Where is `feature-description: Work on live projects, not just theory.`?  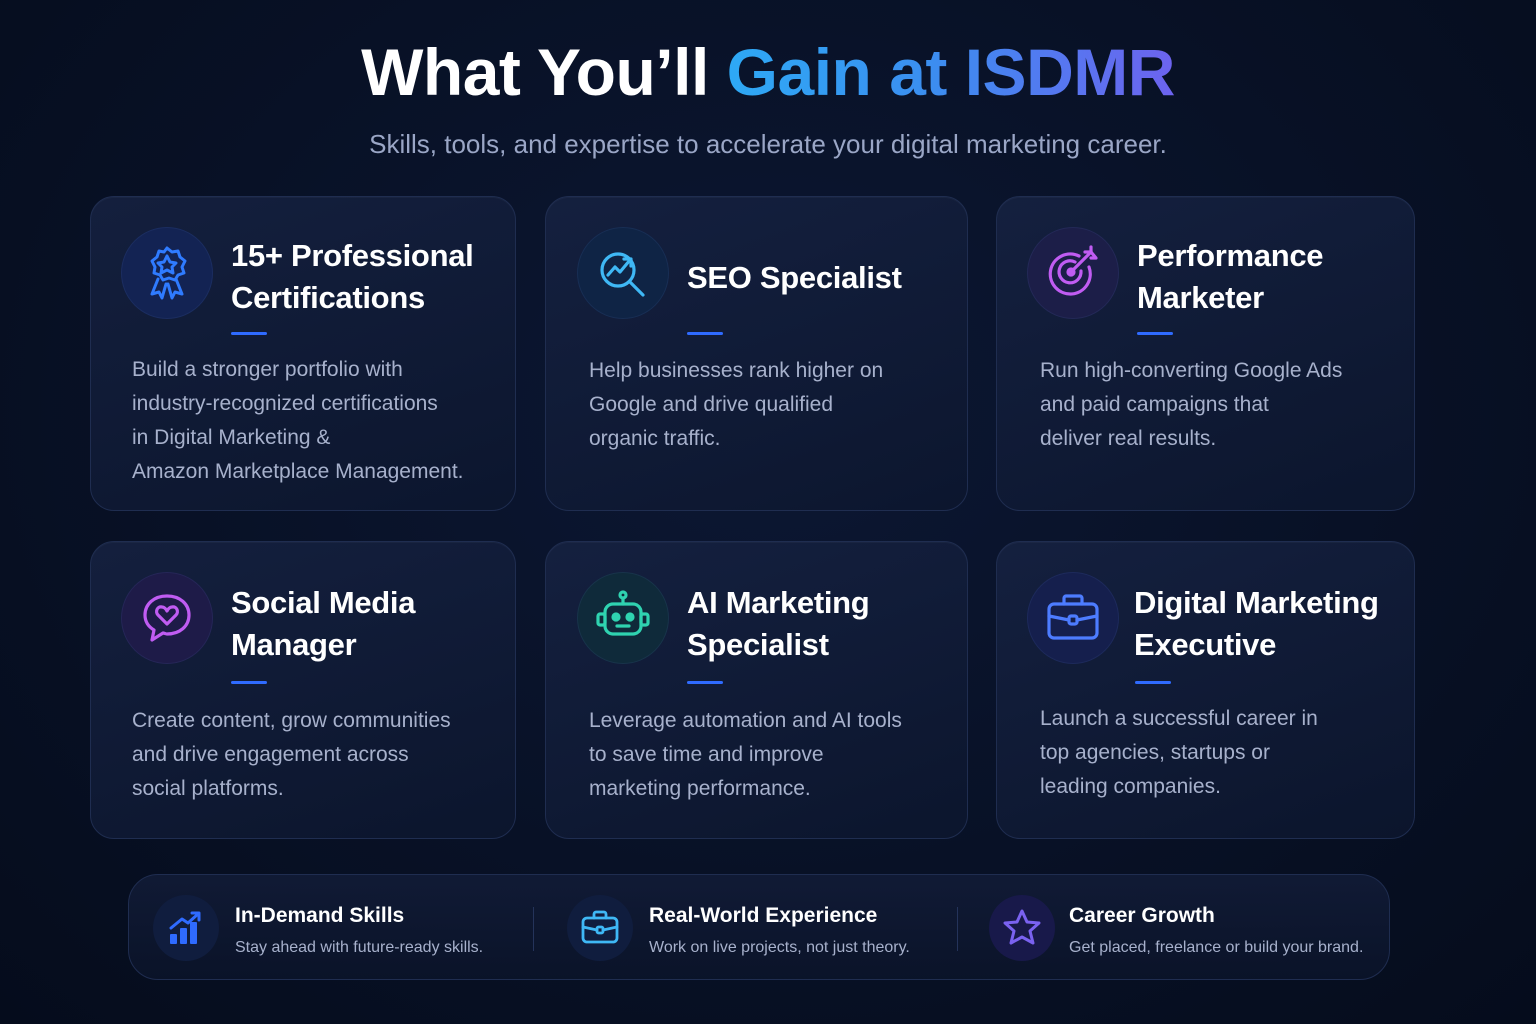
feature-description: Work on live projects, not just theory. is located at coordinates (779, 947).